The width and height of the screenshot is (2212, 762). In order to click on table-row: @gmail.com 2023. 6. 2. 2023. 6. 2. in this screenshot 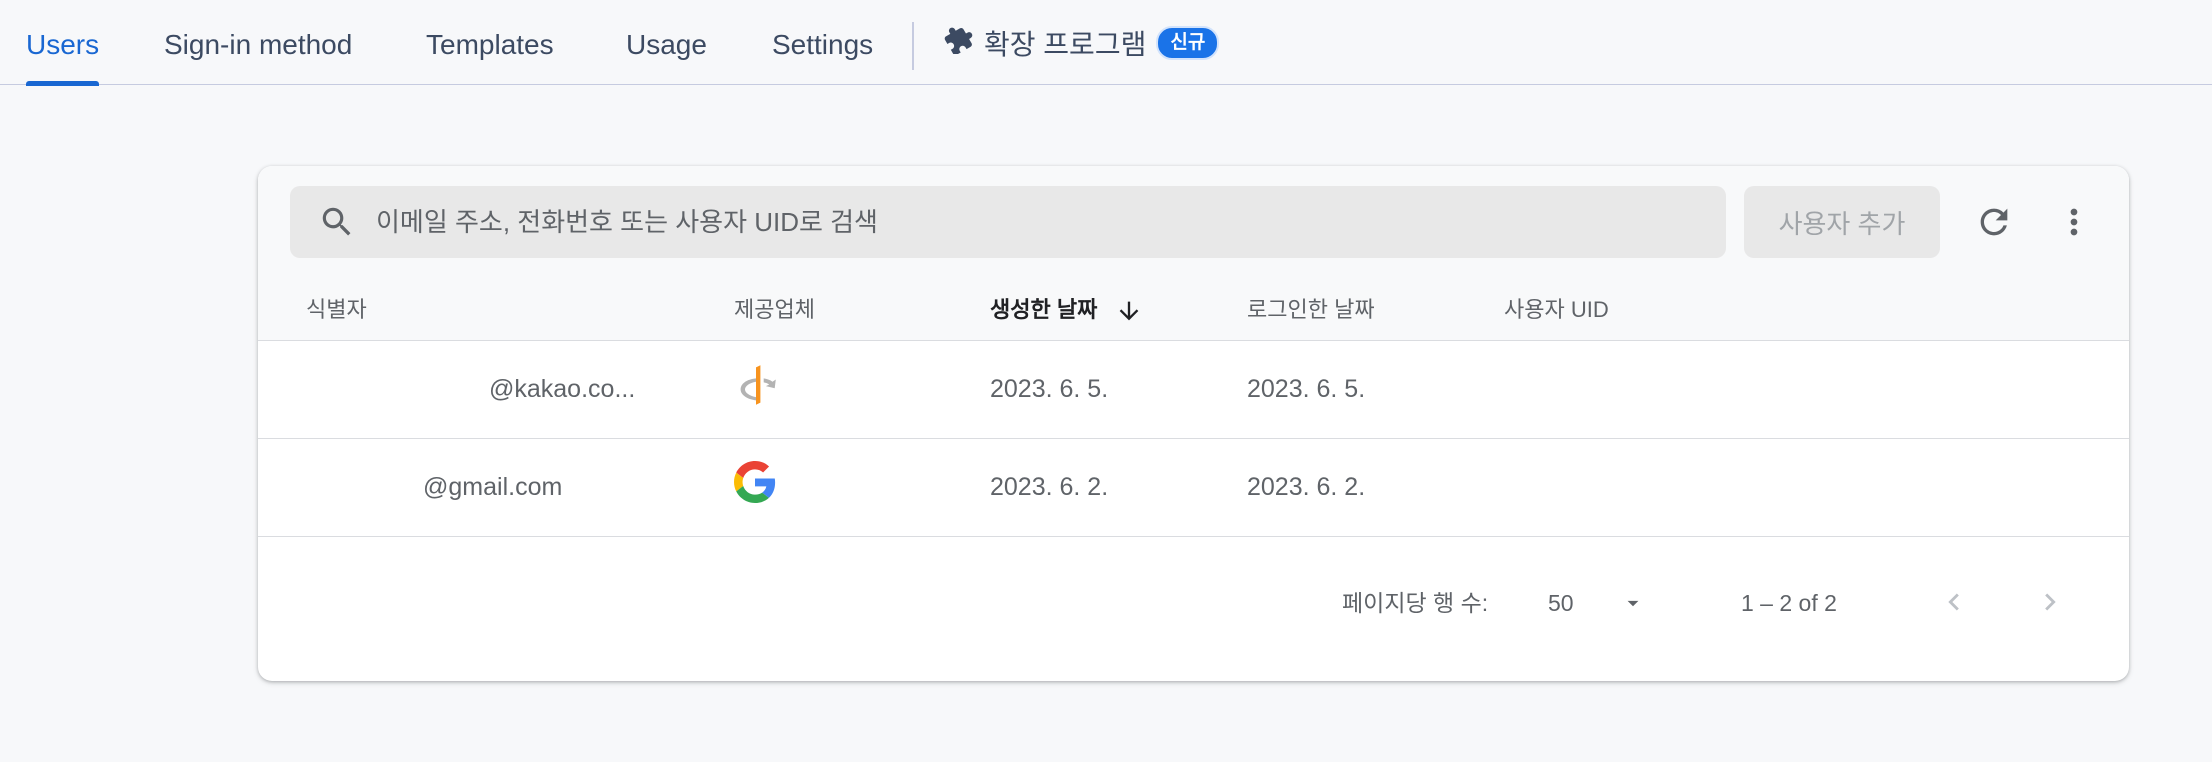, I will do `click(1193, 488)`.